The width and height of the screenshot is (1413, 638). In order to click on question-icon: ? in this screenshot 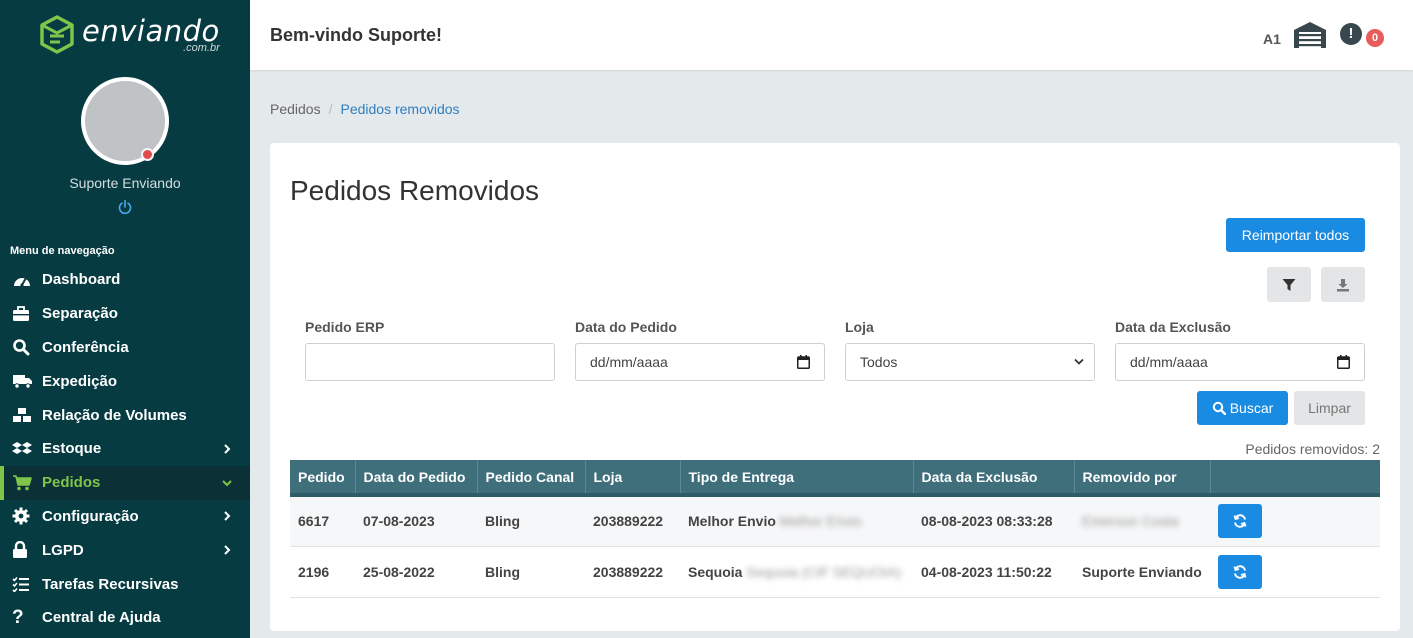, I will do `click(18, 617)`.